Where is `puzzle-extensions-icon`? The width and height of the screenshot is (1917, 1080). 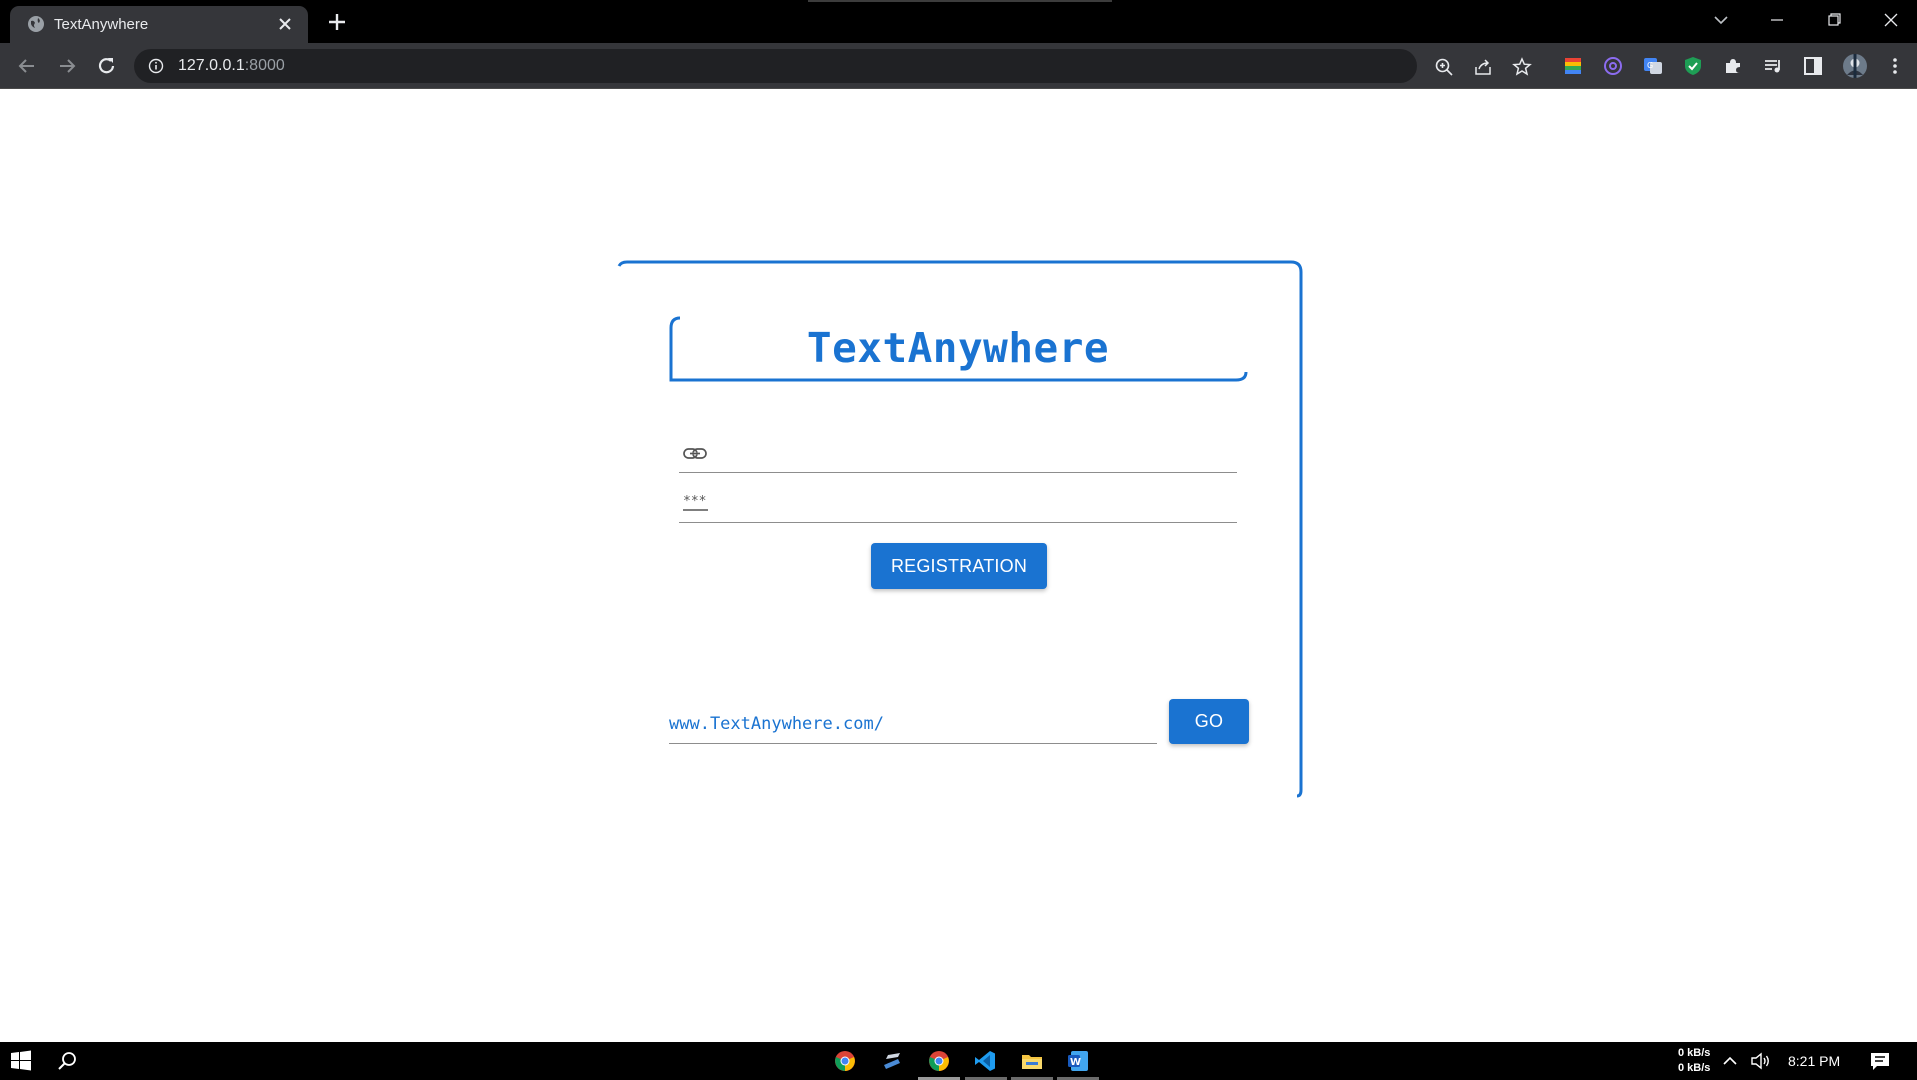 puzzle-extensions-icon is located at coordinates (1733, 66).